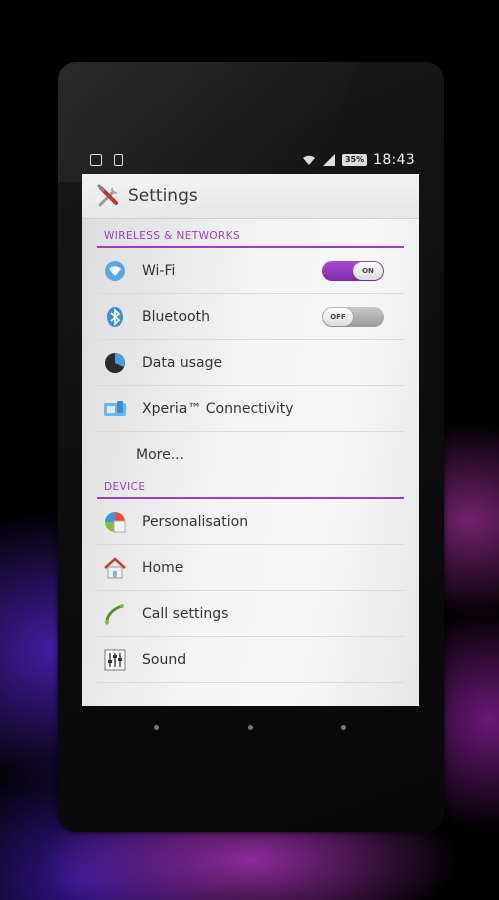  I want to click on home-icon, so click(115, 568).